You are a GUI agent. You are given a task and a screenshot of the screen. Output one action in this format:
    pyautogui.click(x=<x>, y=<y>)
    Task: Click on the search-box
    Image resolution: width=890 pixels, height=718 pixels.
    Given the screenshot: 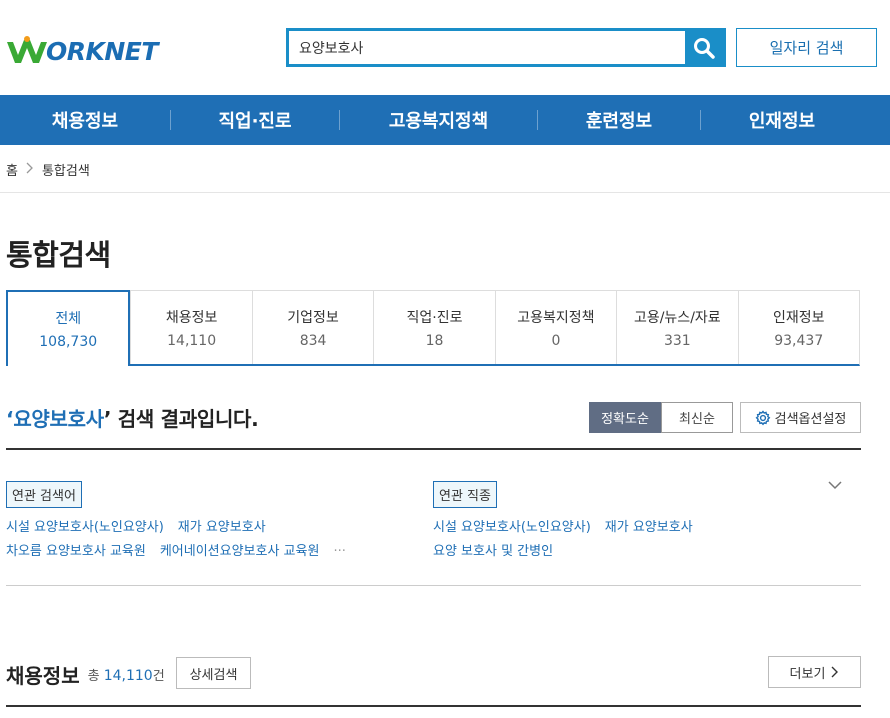 What is the action you would take?
    pyautogui.click(x=506, y=47)
    